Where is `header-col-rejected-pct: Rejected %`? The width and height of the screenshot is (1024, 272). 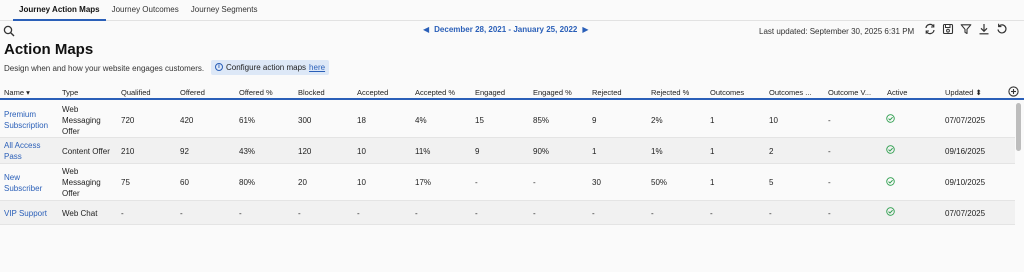
header-col-rejected-pct: Rejected % is located at coordinates (670, 92).